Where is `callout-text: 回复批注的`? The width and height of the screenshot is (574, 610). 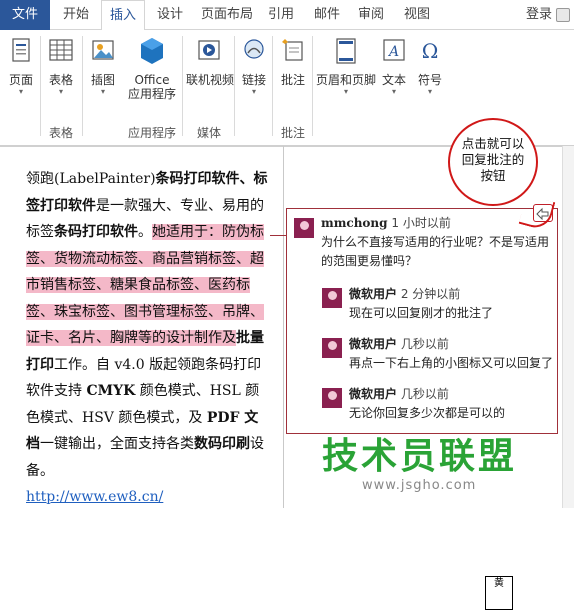 callout-text: 回复批注的 is located at coordinates (493, 159).